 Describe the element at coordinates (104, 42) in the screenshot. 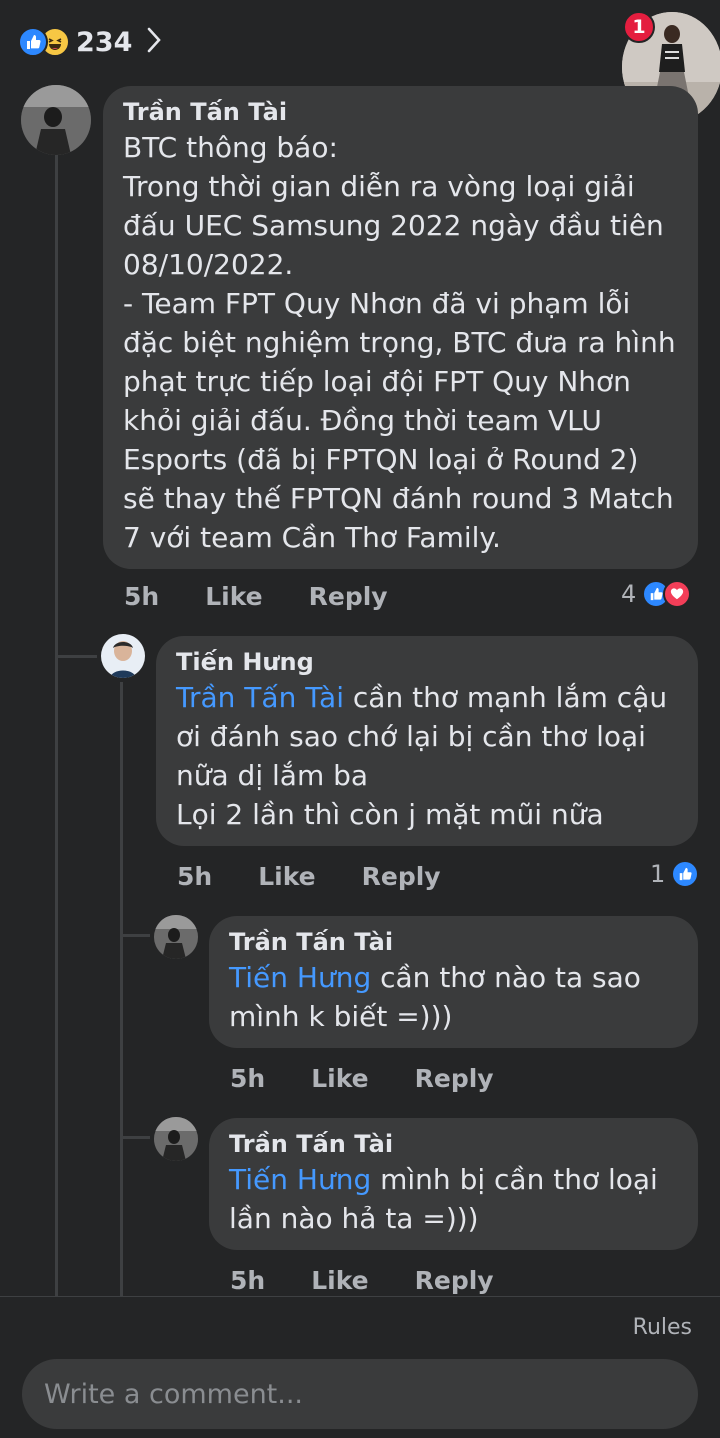

I see `reaction-count: 234` at that location.